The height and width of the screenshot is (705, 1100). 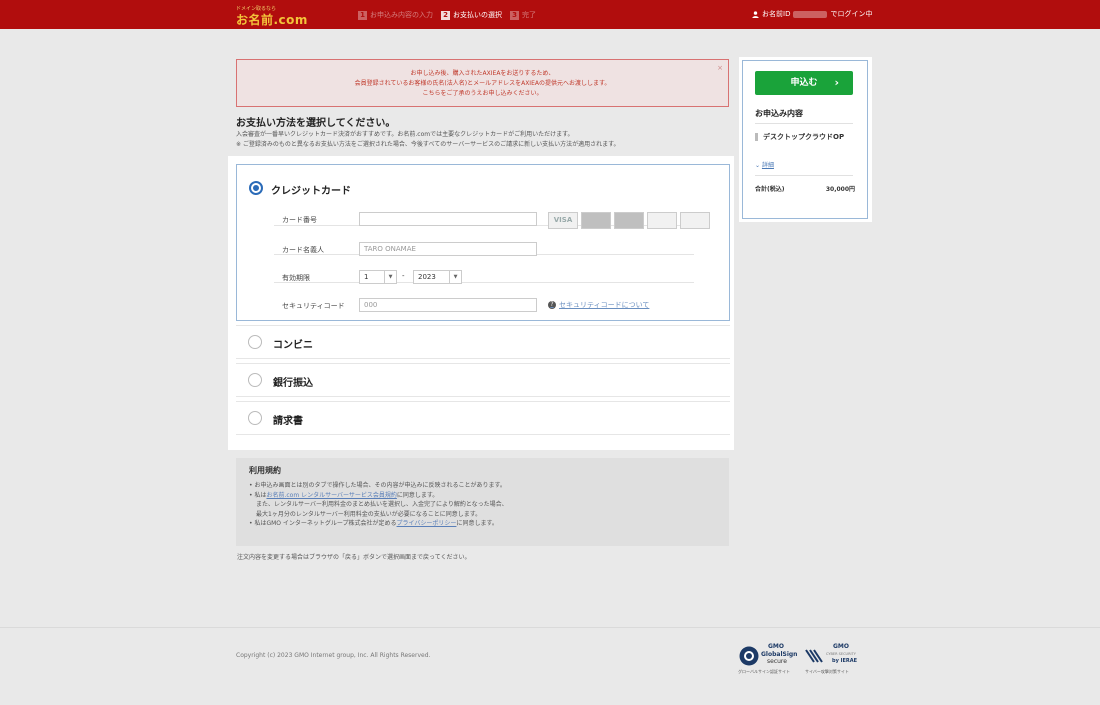 I want to click on expiry-year-select: 2023 ▼, so click(x=437, y=277).